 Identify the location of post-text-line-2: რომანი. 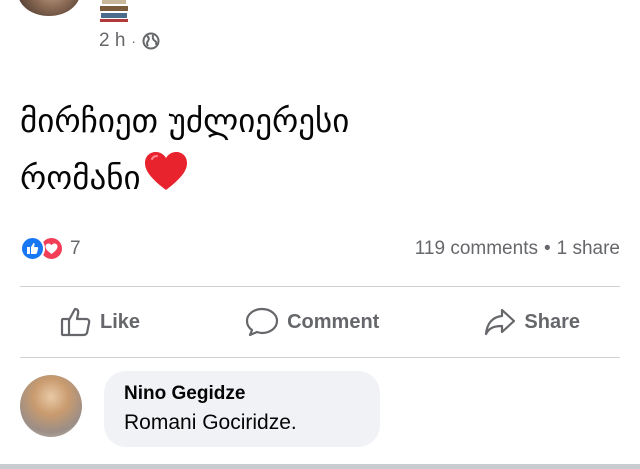
(80, 177).